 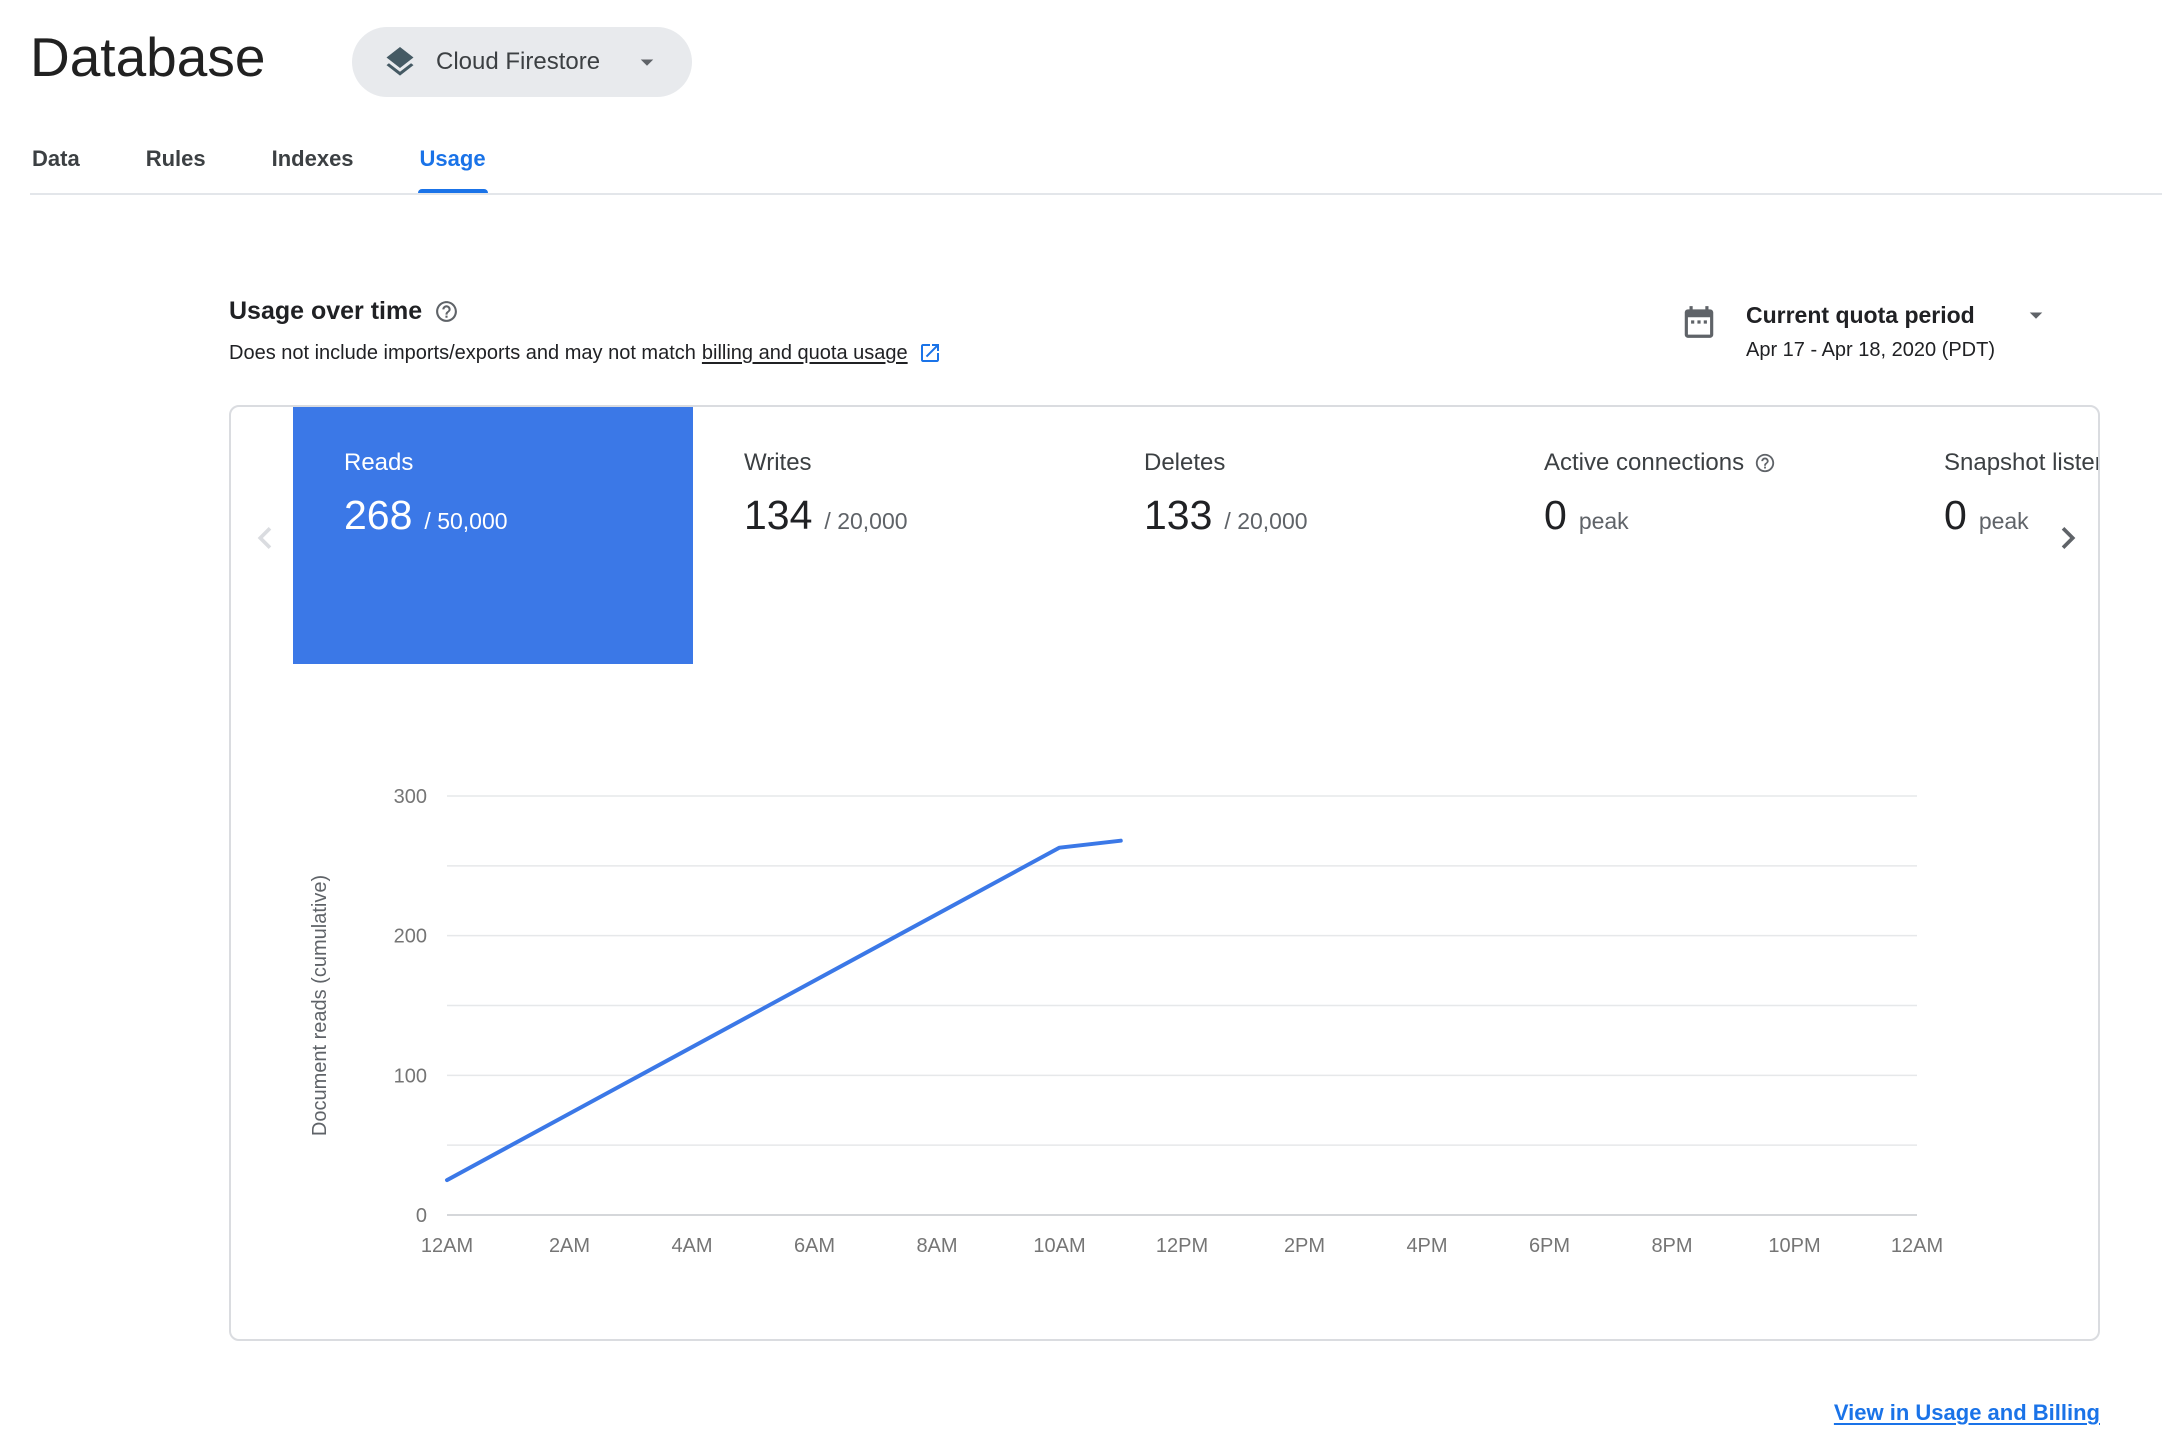 What do you see at coordinates (1549, 1246) in the screenshot?
I see `svg-text: 6PM` at bounding box center [1549, 1246].